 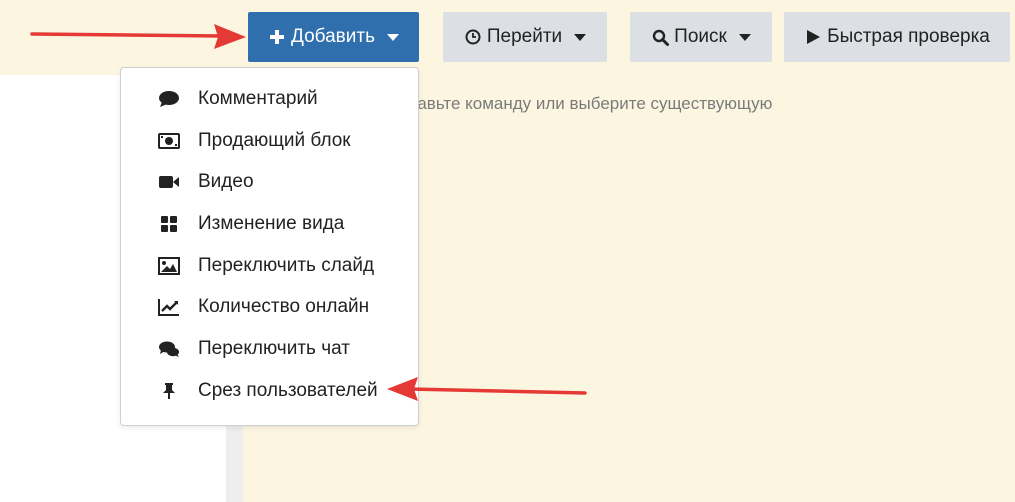 What do you see at coordinates (138, 36) in the screenshot?
I see `arrow-to-add-button` at bounding box center [138, 36].